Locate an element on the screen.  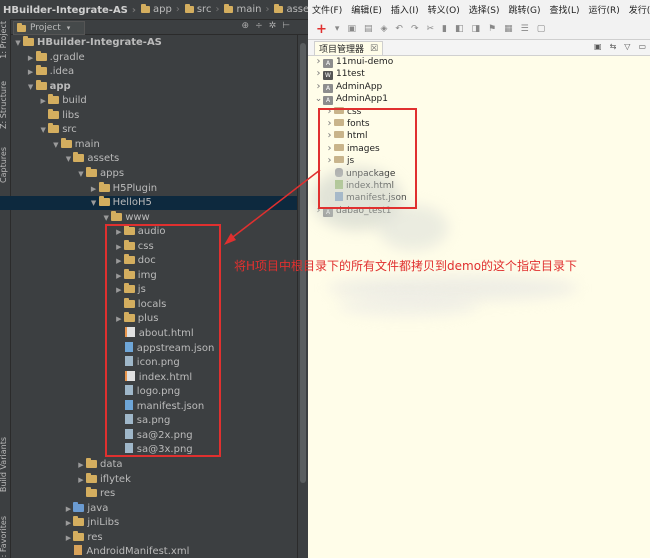
tree-item: ▶ java is located at coordinates (60, 508).